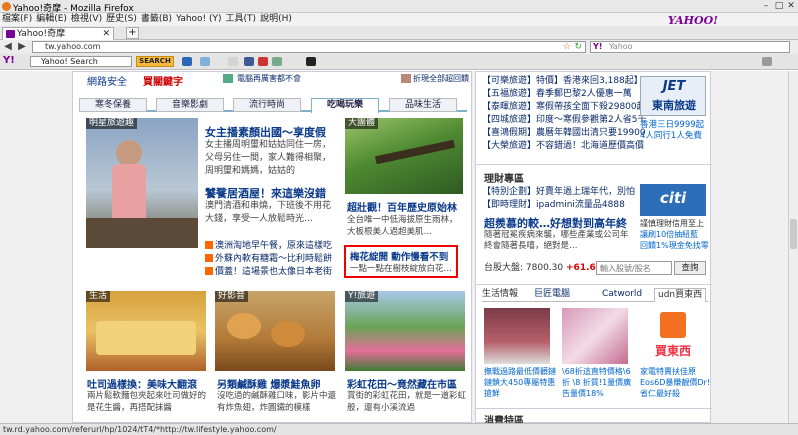 The width and height of the screenshot is (798, 435). Describe the element at coordinates (598, 382) in the screenshot. I see `shop-item-2-caption: \68折這直特價格\6折 \8 折質!1量價廣告量價18%` at that location.